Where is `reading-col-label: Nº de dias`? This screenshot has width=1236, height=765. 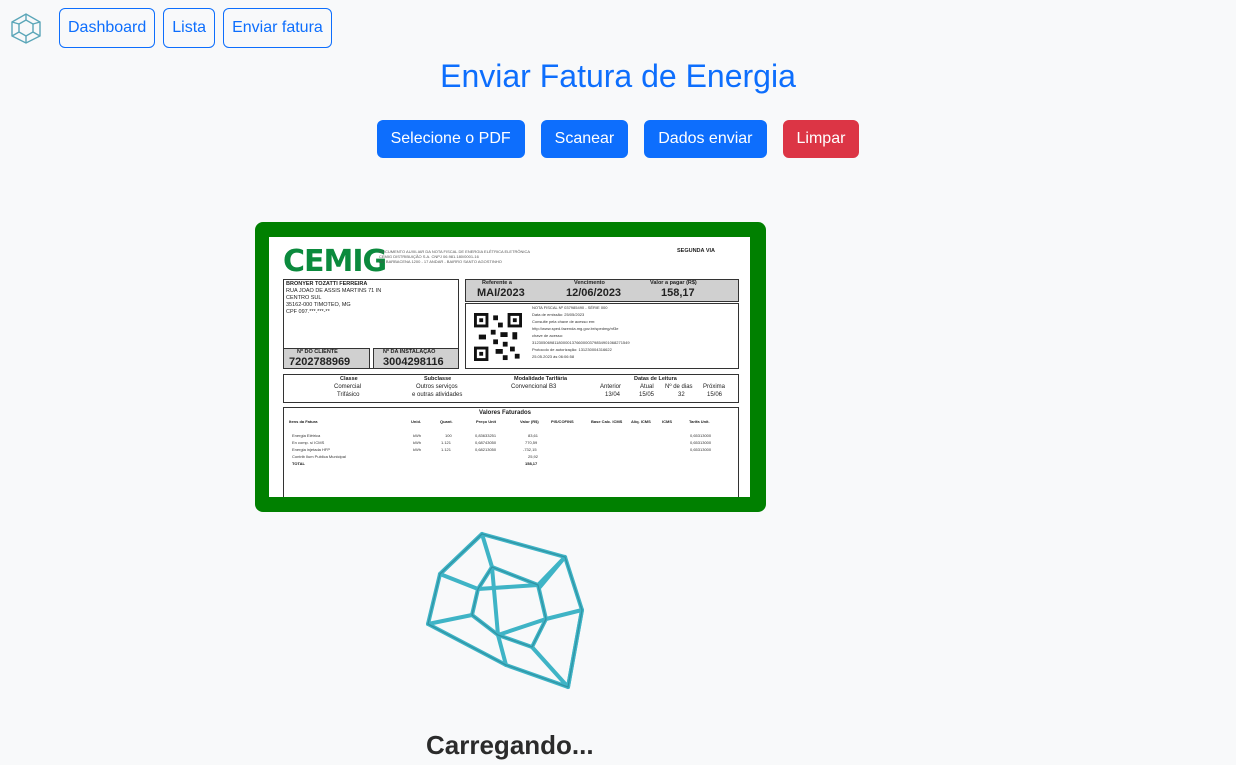
reading-col-label: Nº de dias is located at coordinates (679, 387).